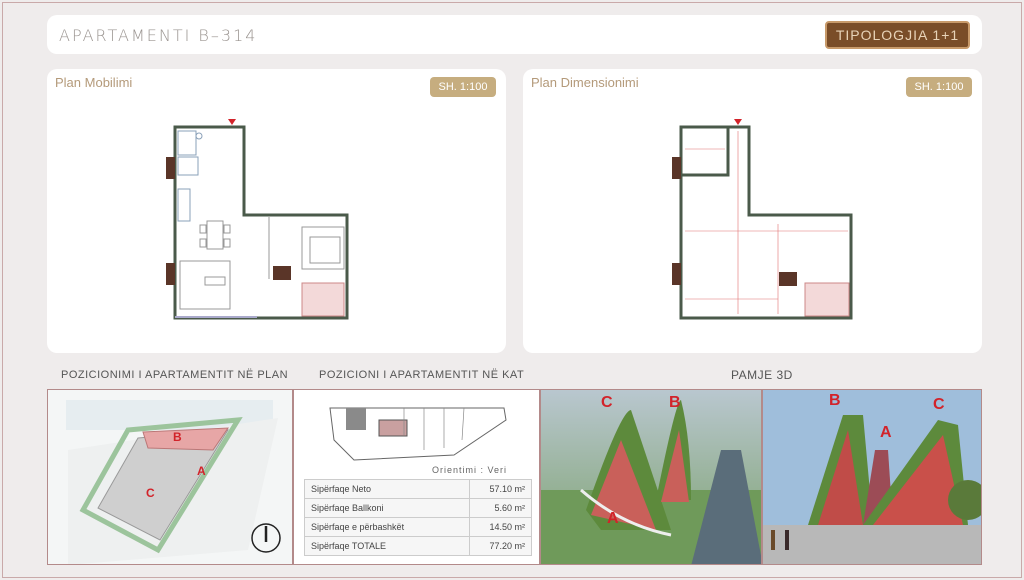  Describe the element at coordinates (762, 219) in the screenshot. I see `dimension-floorplan-drawing` at that location.